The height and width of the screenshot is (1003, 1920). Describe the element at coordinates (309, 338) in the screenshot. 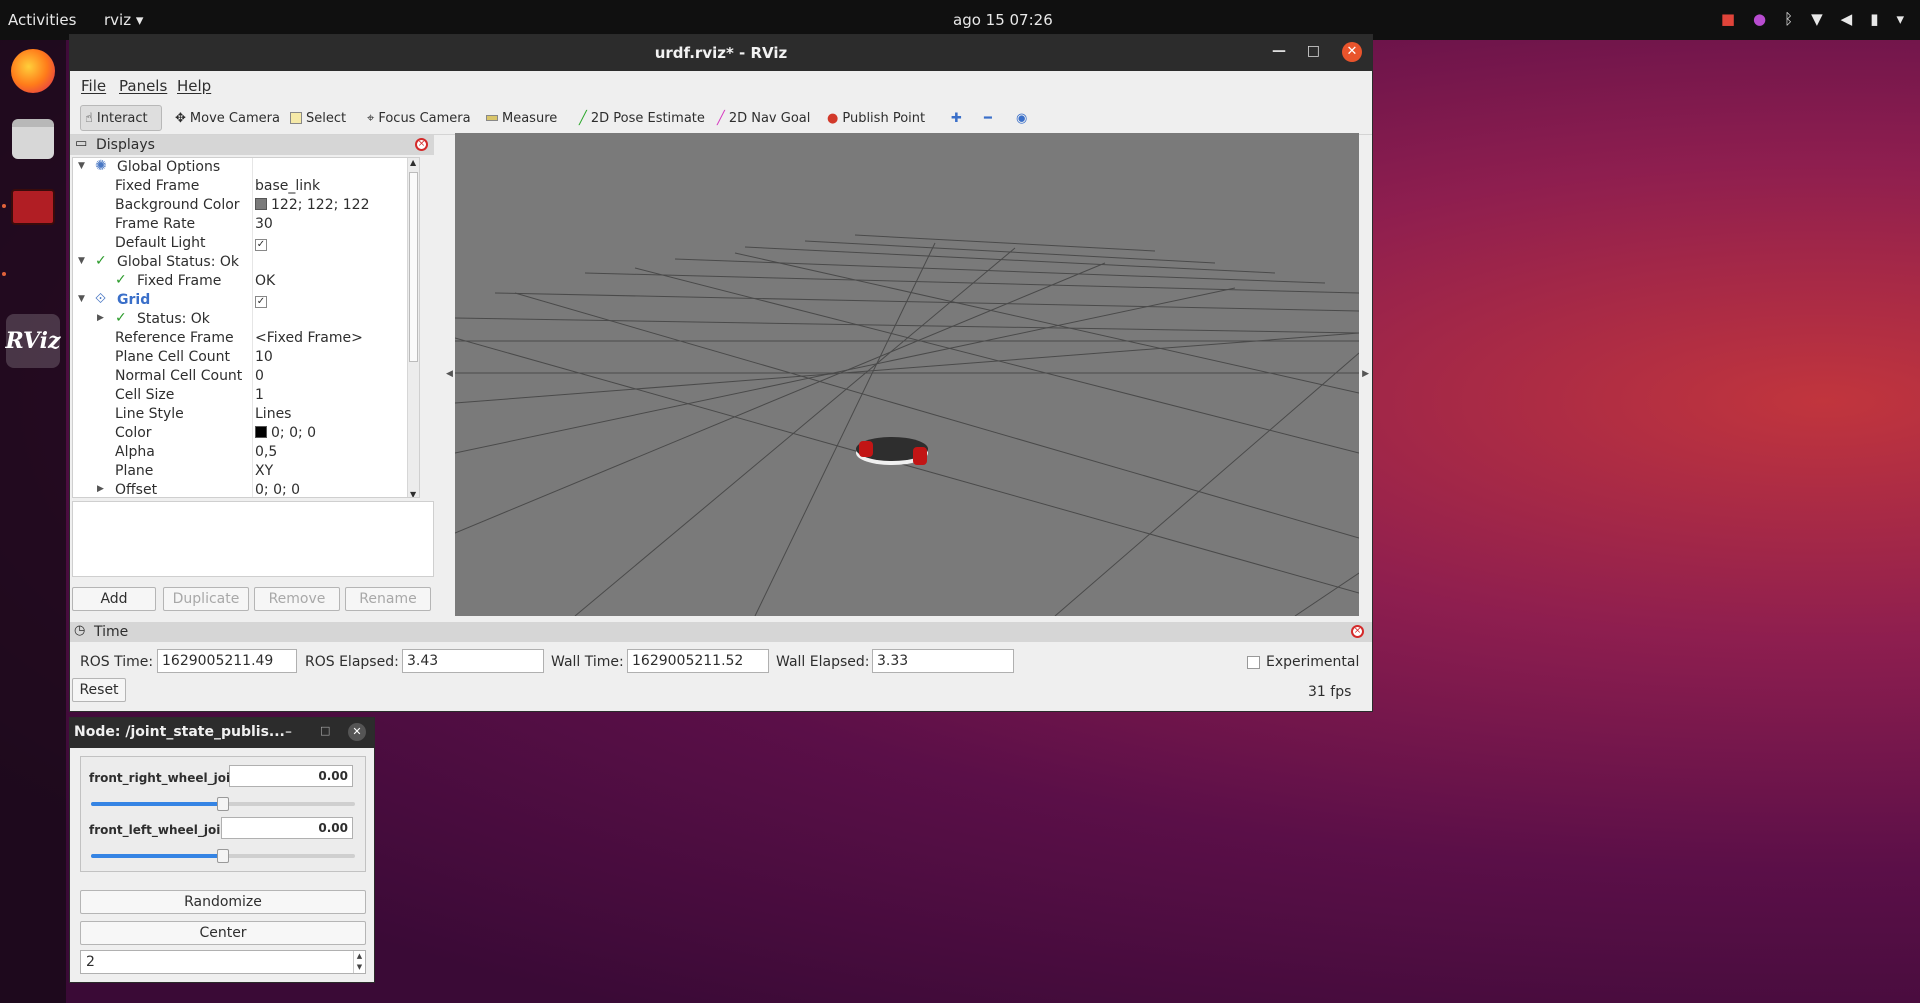

I see `row-value: <Fixed Frame>` at that location.